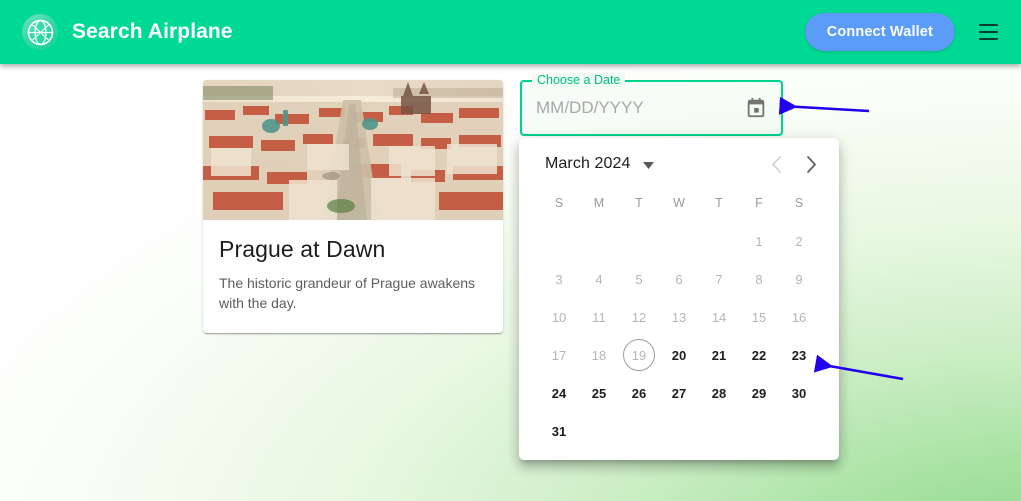 The width and height of the screenshot is (1021, 501). I want to click on calendar-day-7: 7, so click(719, 279).